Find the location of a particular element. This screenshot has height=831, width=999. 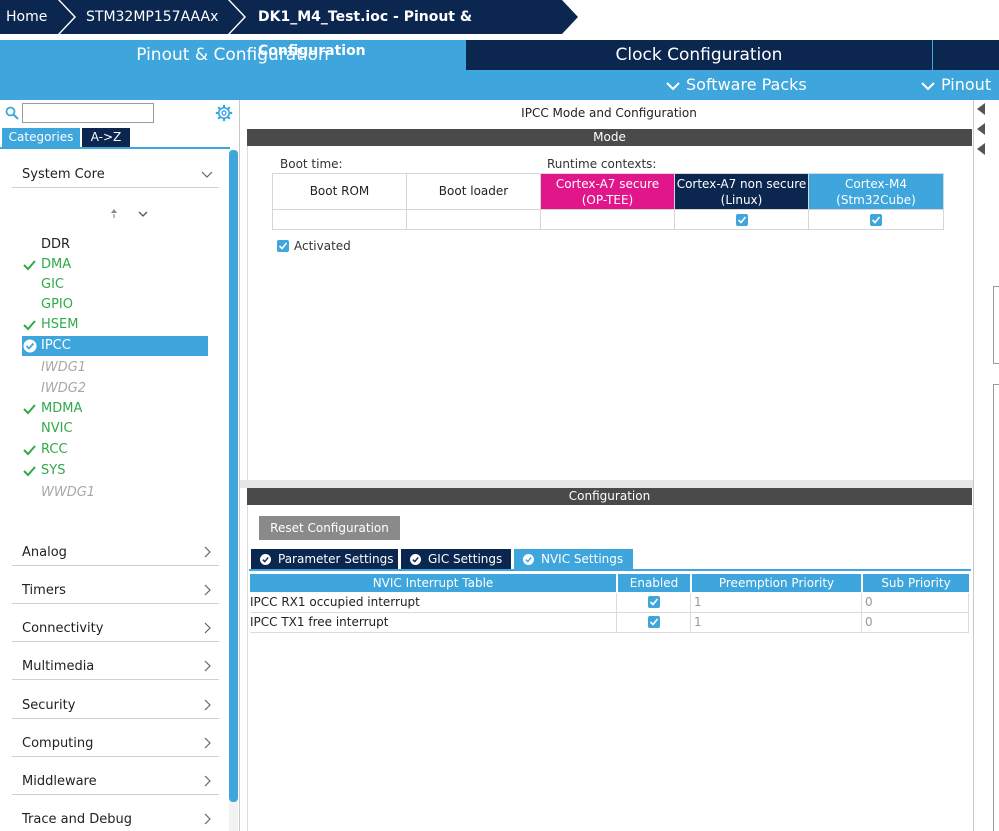

category-multimedia: Multimedia is located at coordinates (115, 667).